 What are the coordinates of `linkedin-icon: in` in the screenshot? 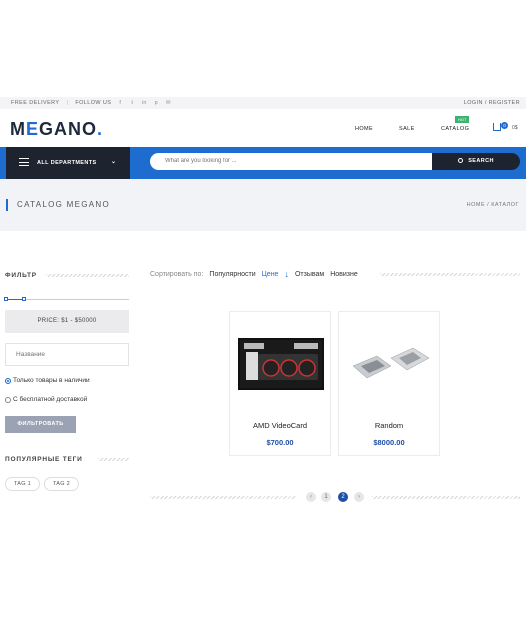 It's located at (144, 103).